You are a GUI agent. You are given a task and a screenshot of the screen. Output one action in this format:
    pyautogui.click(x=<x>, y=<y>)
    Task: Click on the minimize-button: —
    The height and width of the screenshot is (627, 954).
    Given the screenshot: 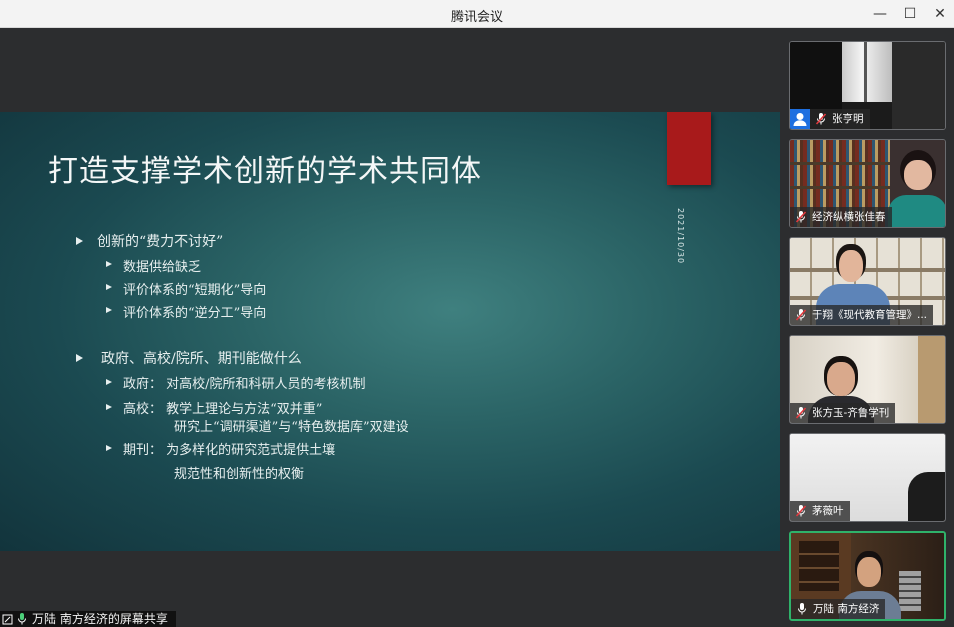 What is the action you would take?
    pyautogui.click(x=880, y=14)
    